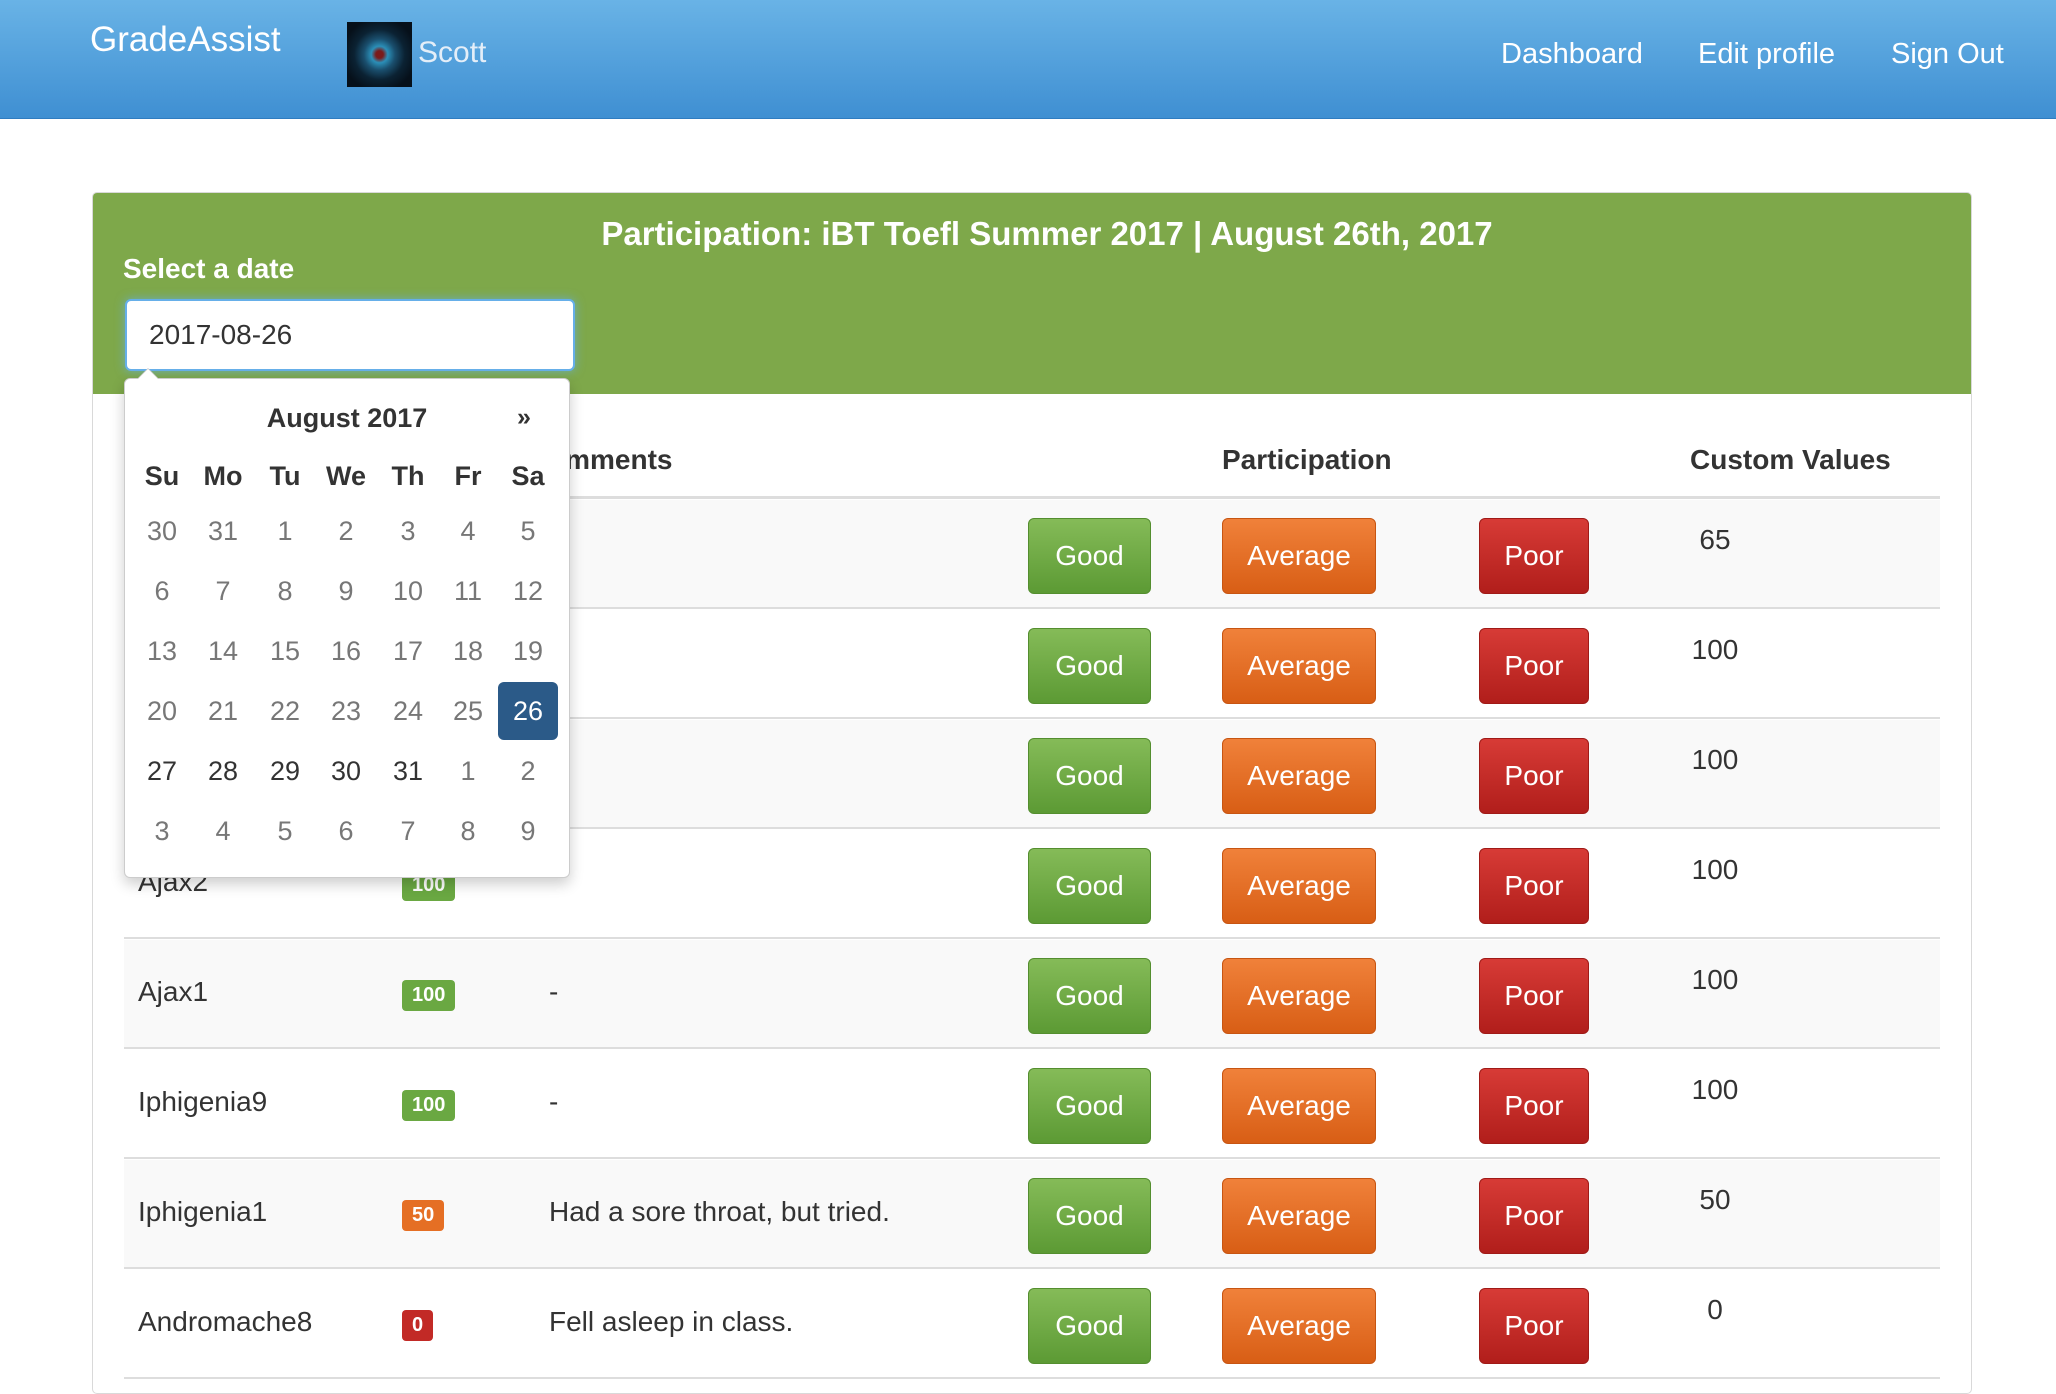  Describe the element at coordinates (528, 711) in the screenshot. I see `datepicker-day: 26` at that location.